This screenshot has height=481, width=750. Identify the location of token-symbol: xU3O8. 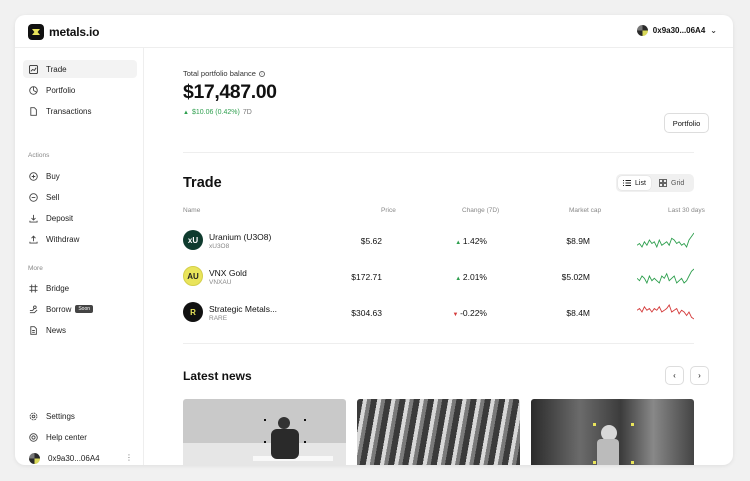
(219, 246).